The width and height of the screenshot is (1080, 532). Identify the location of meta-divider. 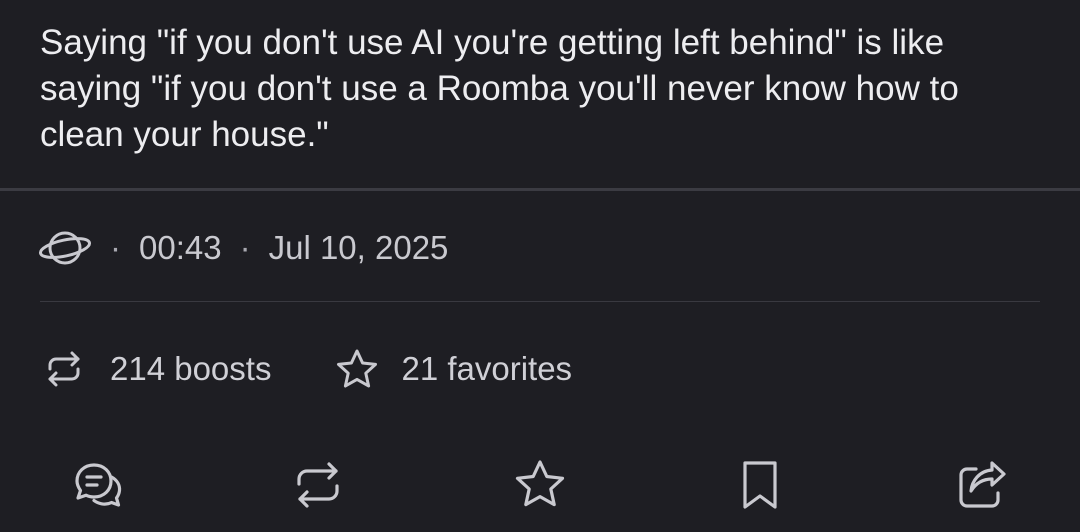
(540, 301).